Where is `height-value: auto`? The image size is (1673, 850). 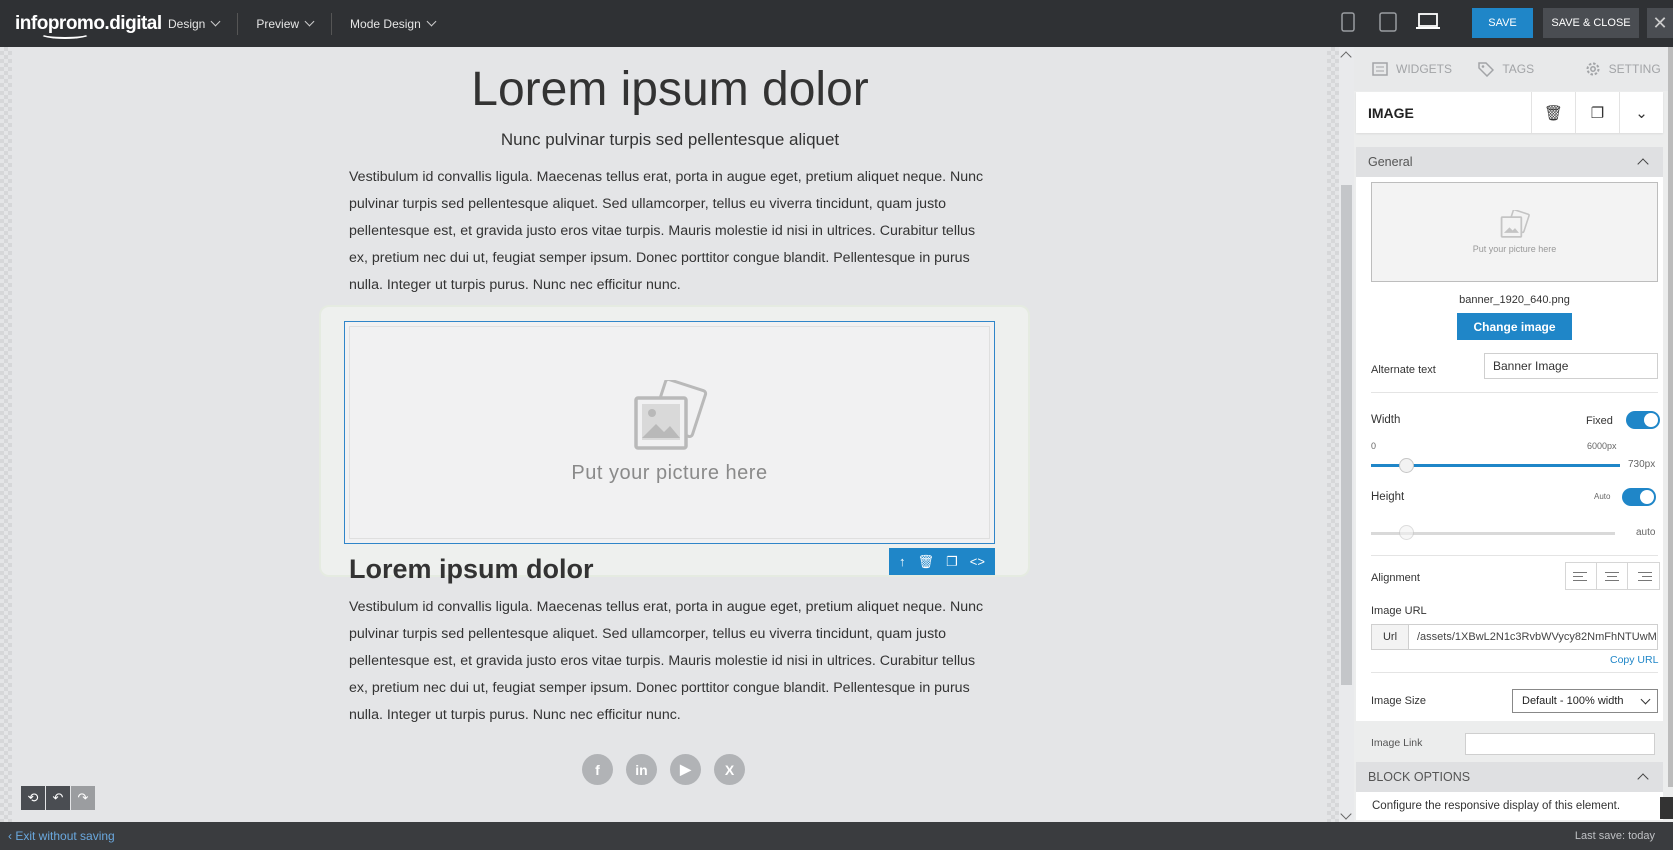
height-value: auto is located at coordinates (1646, 532).